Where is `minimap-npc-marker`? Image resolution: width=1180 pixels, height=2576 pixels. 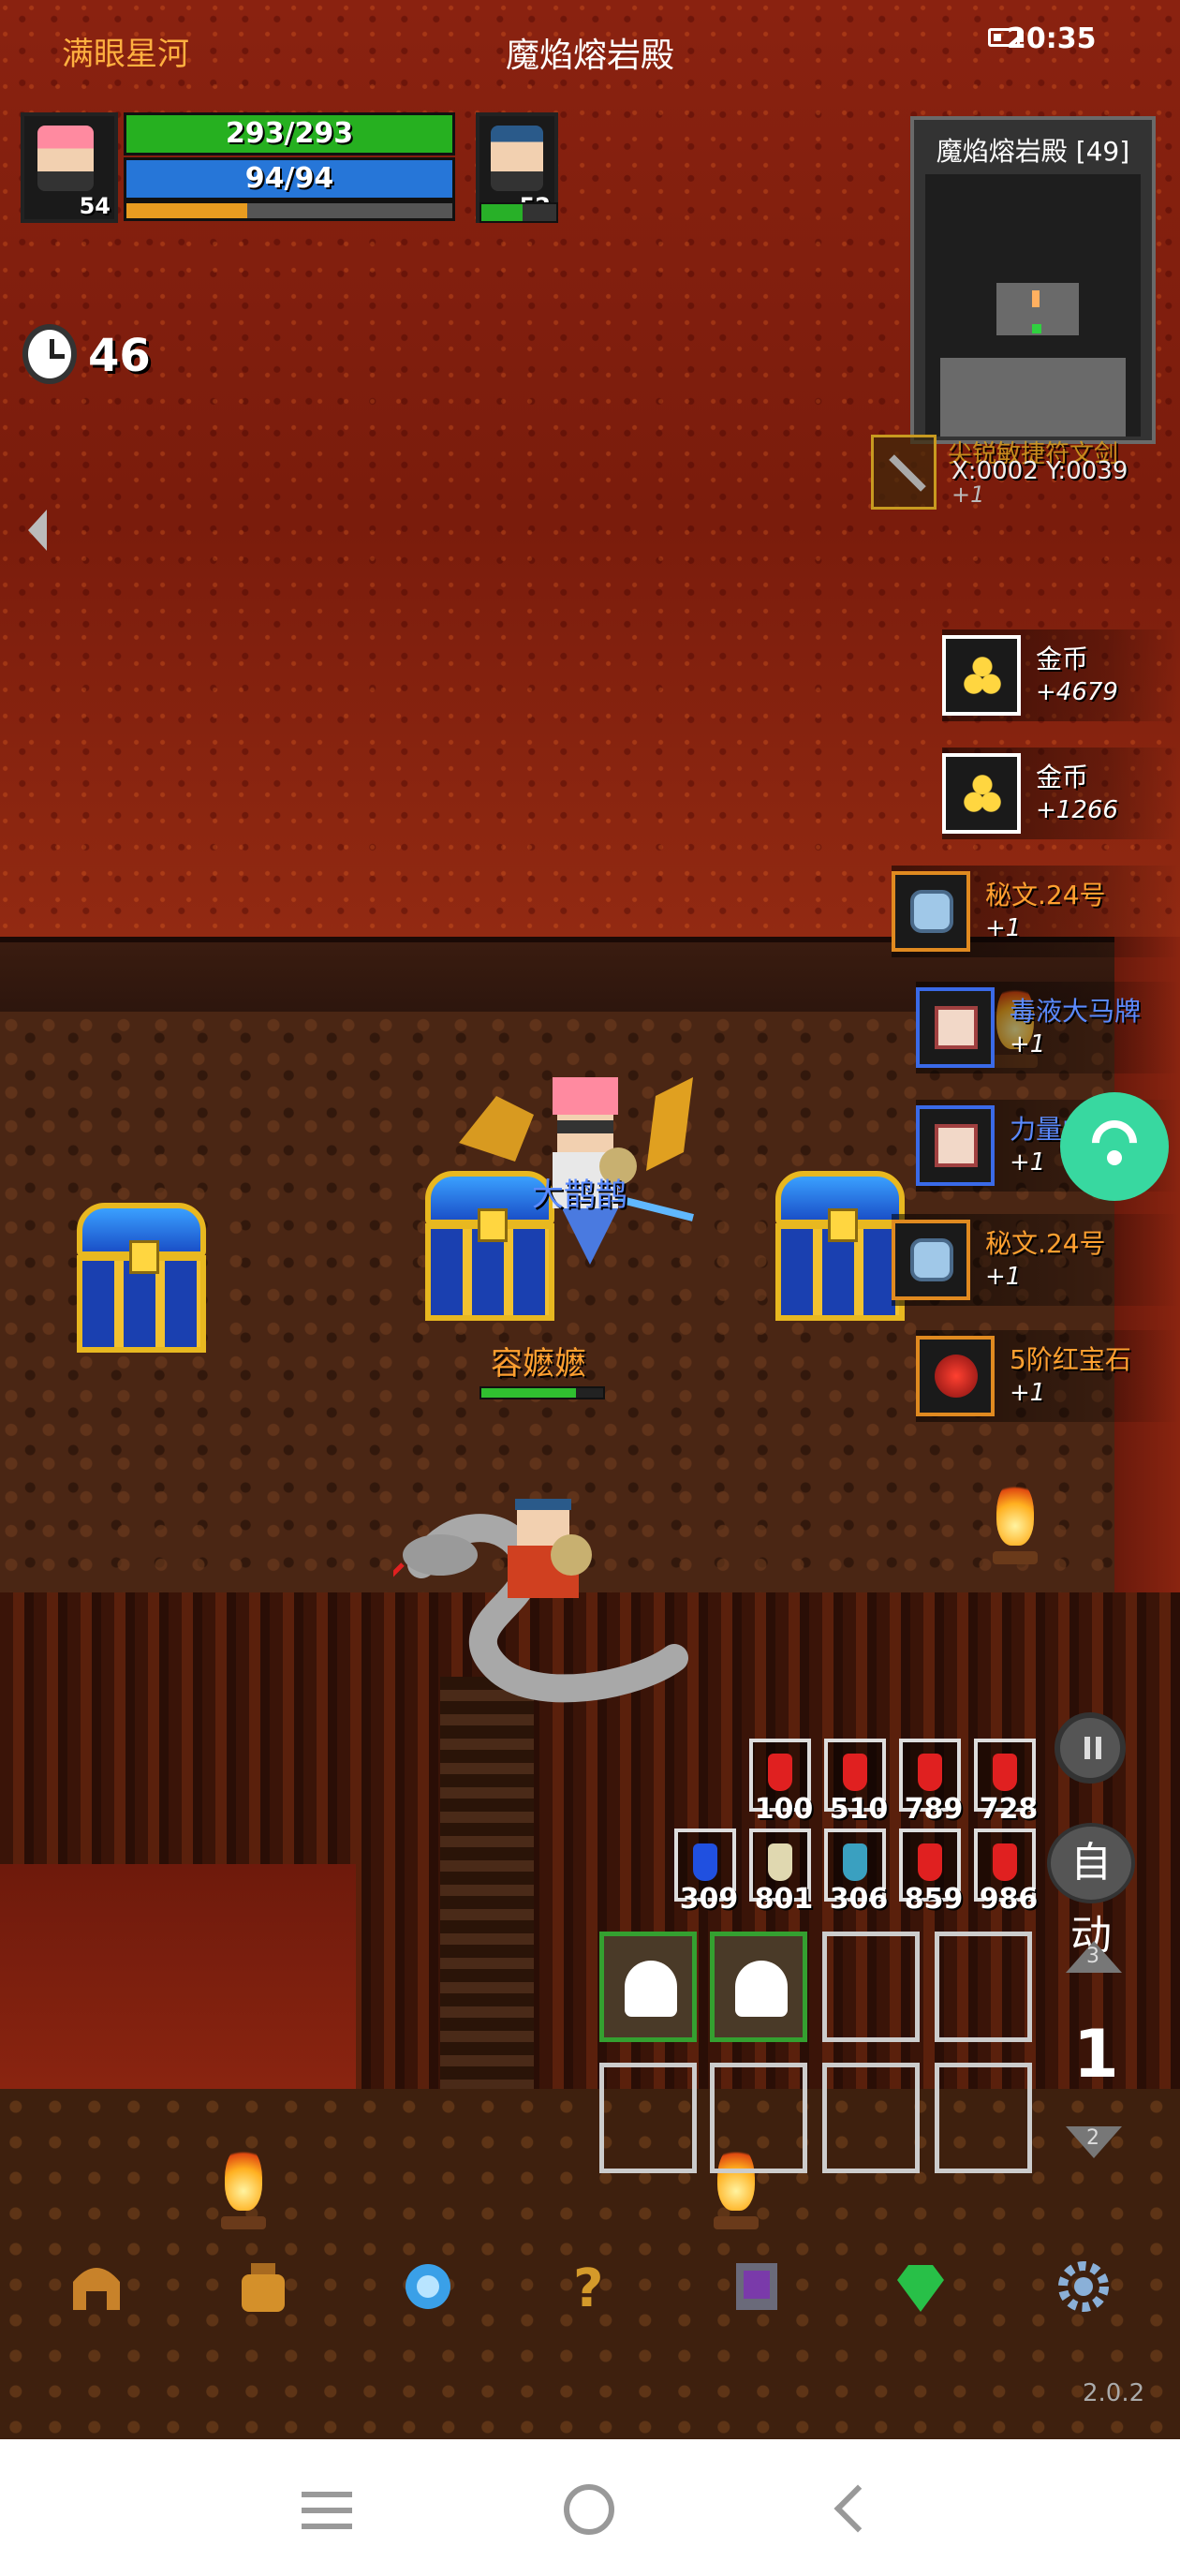 minimap-npc-marker is located at coordinates (1037, 328).